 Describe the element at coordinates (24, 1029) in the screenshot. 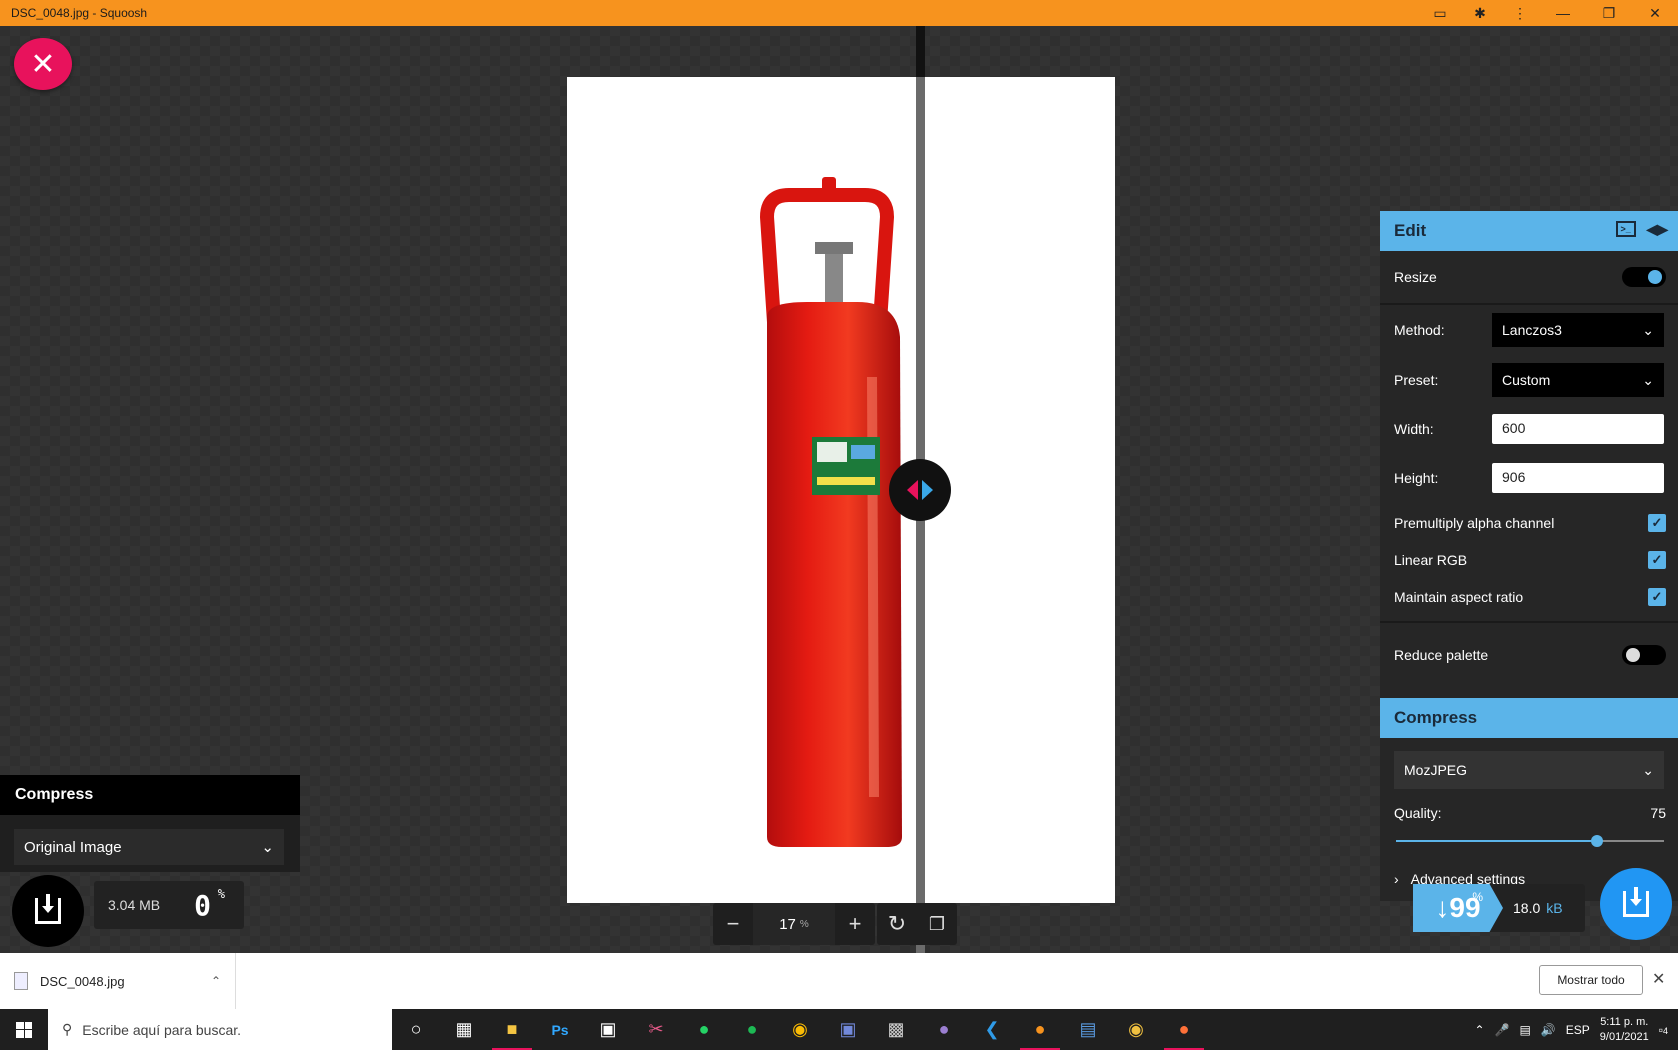

I see `start-button` at that location.